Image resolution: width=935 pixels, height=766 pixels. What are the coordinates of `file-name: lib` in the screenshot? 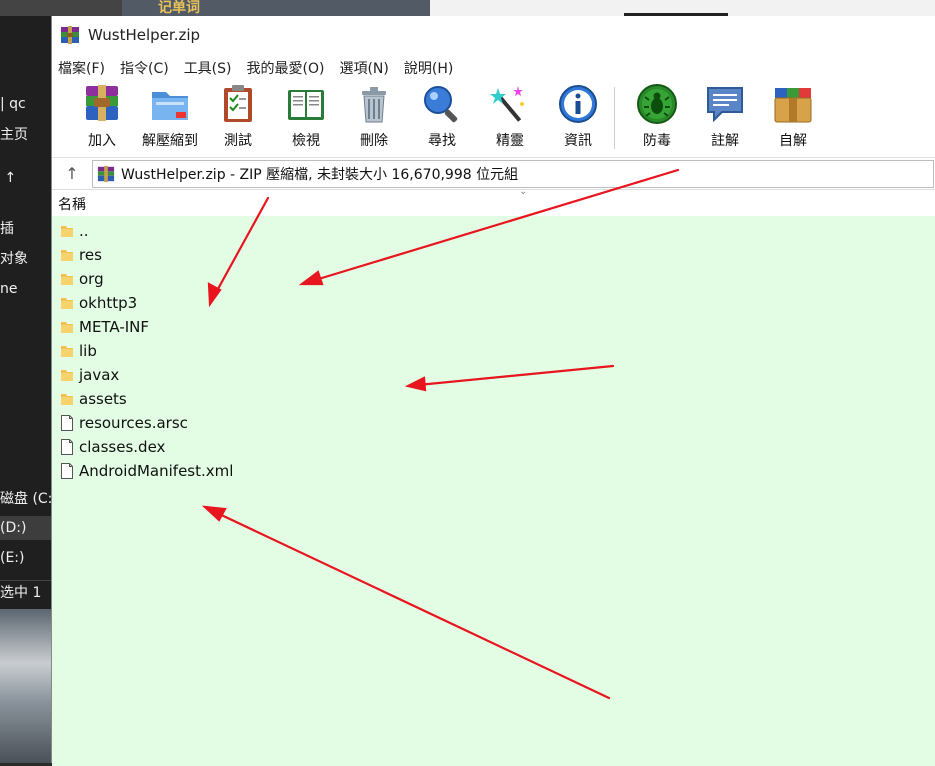 It's located at (88, 351).